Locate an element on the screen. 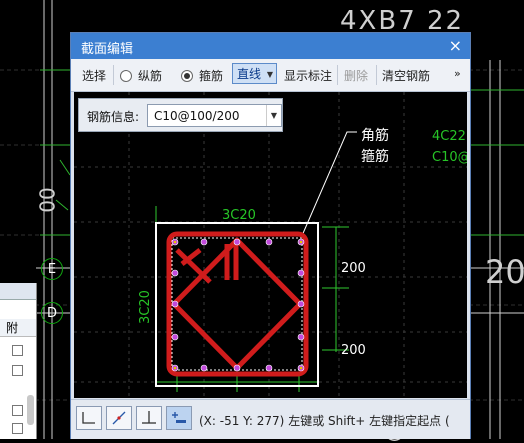  stirrup-radio: 箍筋 is located at coordinates (202, 75).